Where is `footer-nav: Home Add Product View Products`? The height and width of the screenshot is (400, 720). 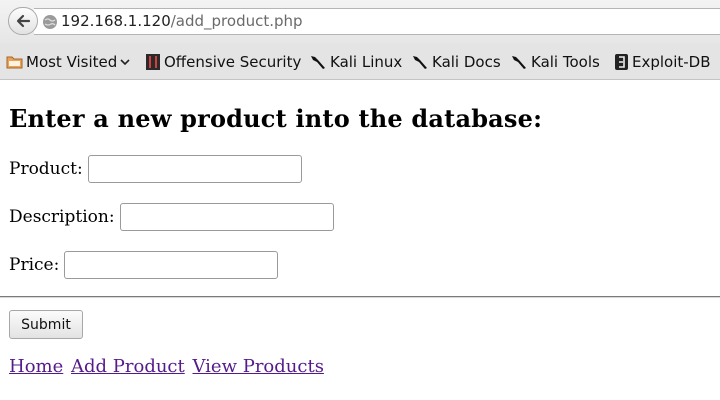
footer-nav: Home Add Product View Products is located at coordinates (167, 366).